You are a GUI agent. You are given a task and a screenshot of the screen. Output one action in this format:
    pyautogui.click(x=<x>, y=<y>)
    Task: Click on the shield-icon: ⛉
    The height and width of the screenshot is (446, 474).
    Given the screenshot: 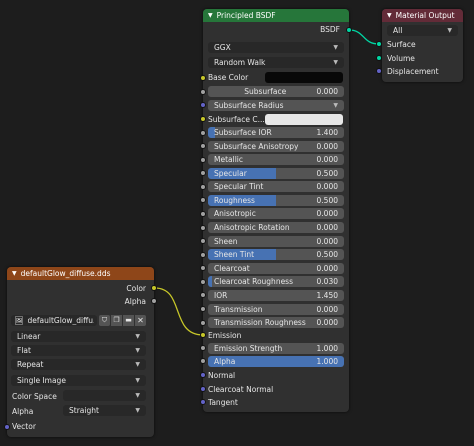 What is the action you would take?
    pyautogui.click(x=104, y=320)
    